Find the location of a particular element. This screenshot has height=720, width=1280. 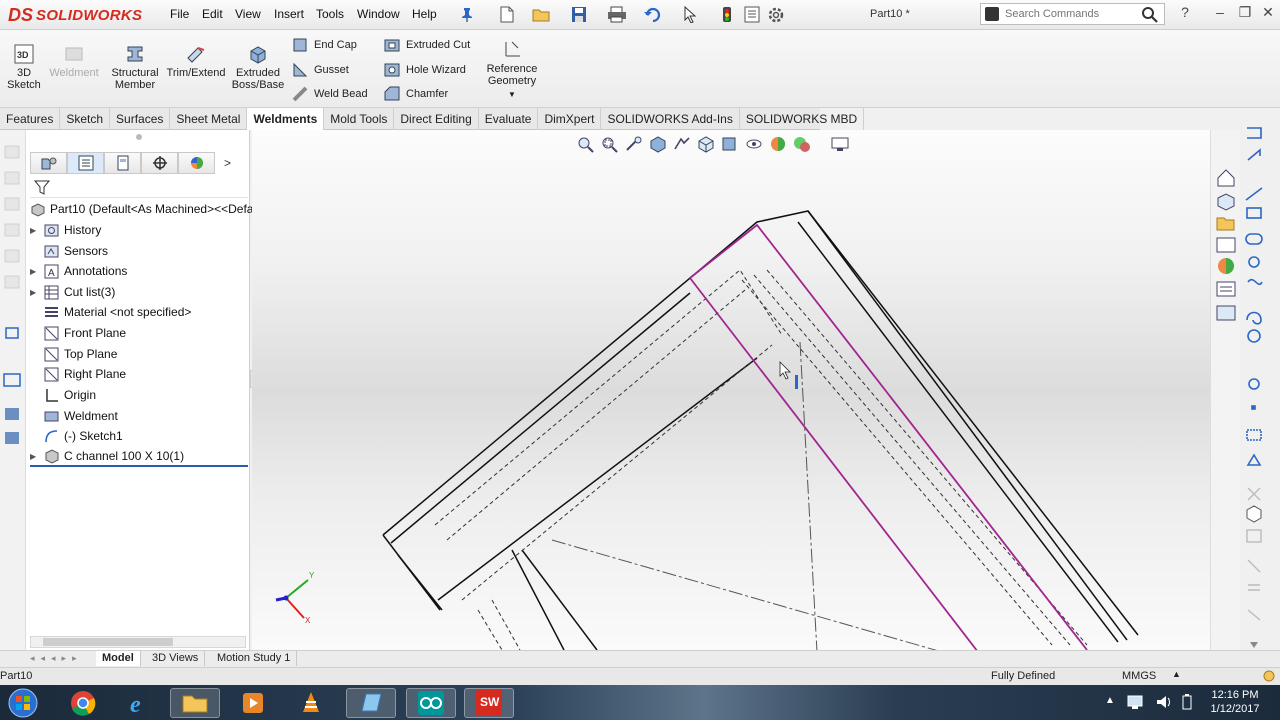

tab-evaluate: Evaluate is located at coordinates (509, 119).